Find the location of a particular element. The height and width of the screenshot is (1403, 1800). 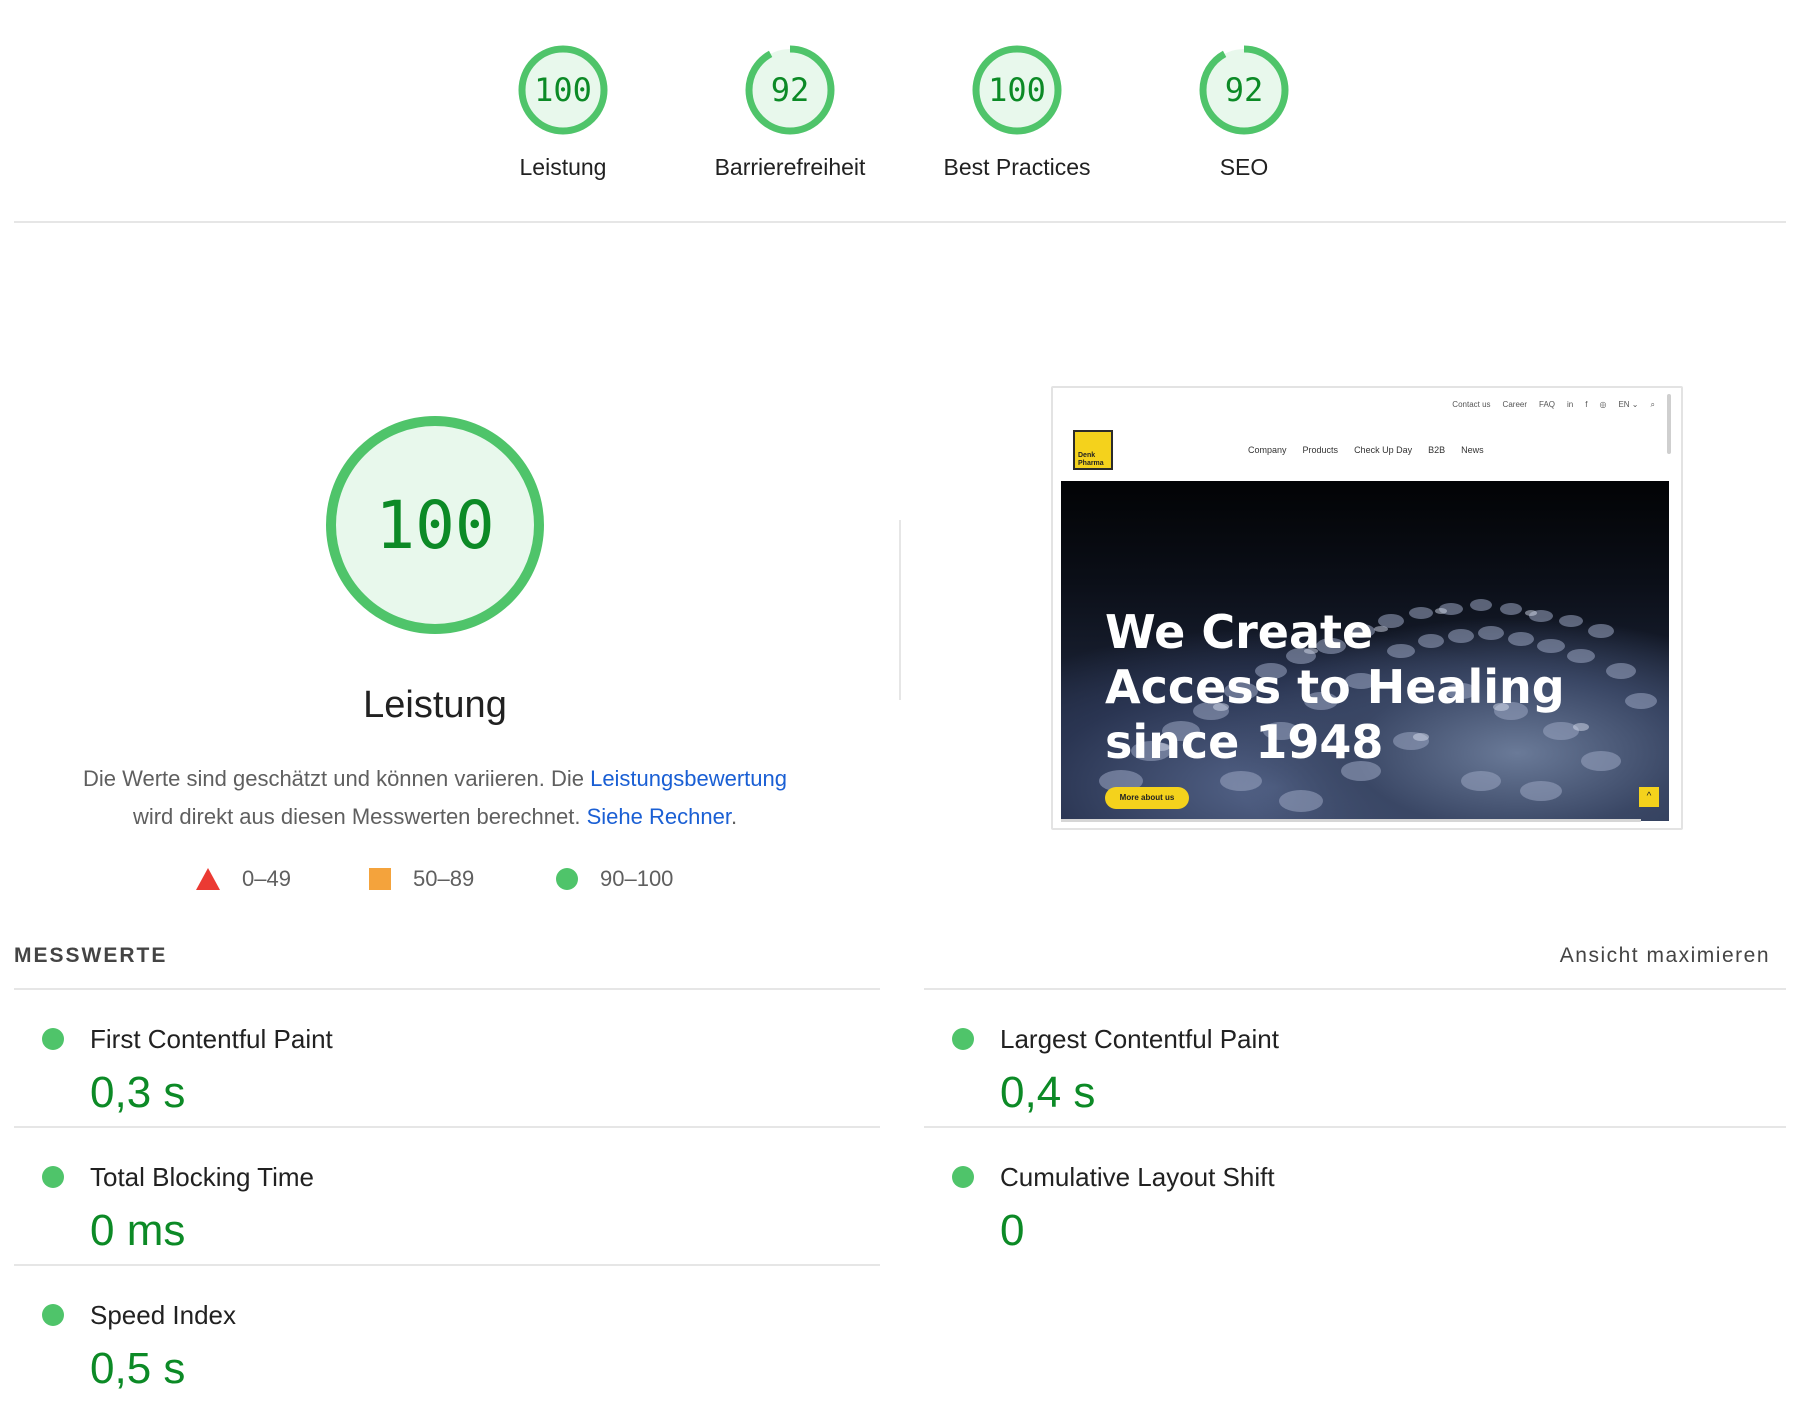

thumb-nav-item: Company is located at coordinates (1267, 450).